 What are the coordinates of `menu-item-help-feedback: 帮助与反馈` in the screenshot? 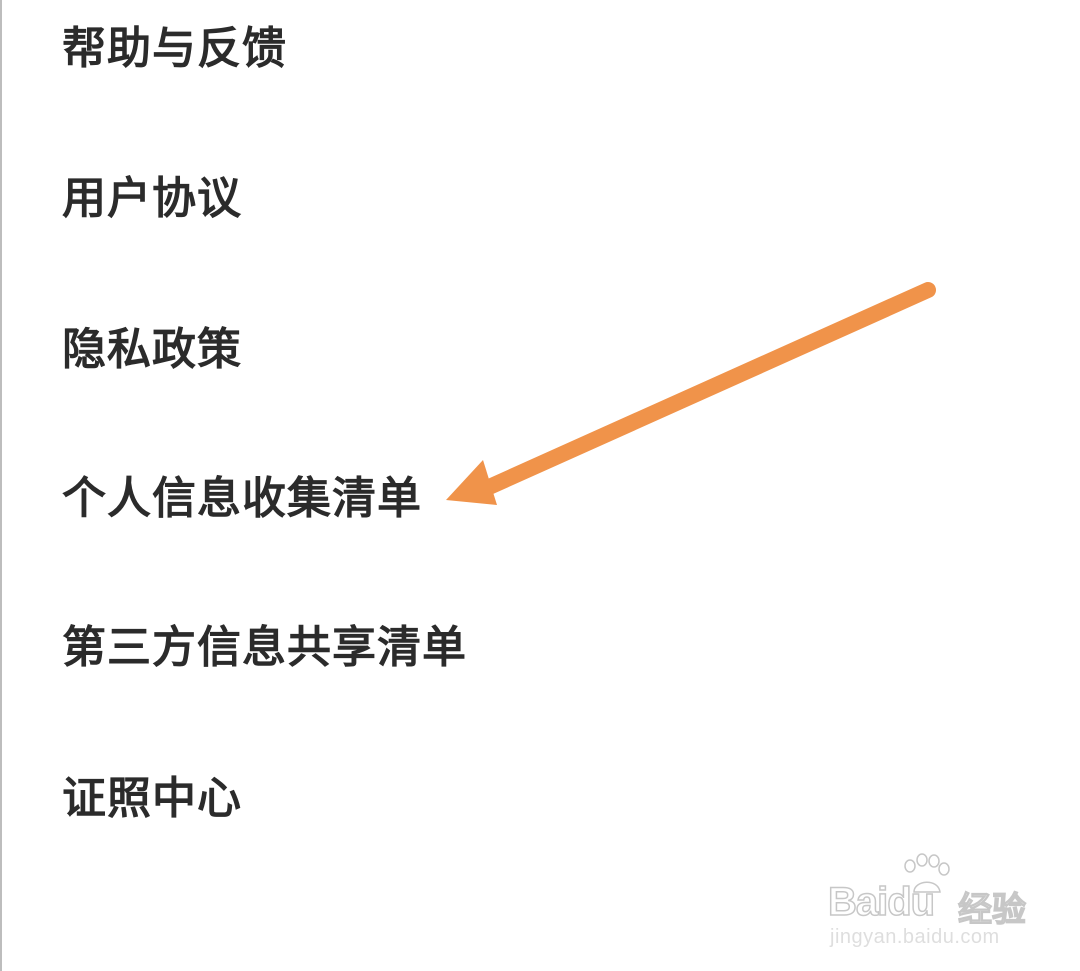 It's located at (540, 62).